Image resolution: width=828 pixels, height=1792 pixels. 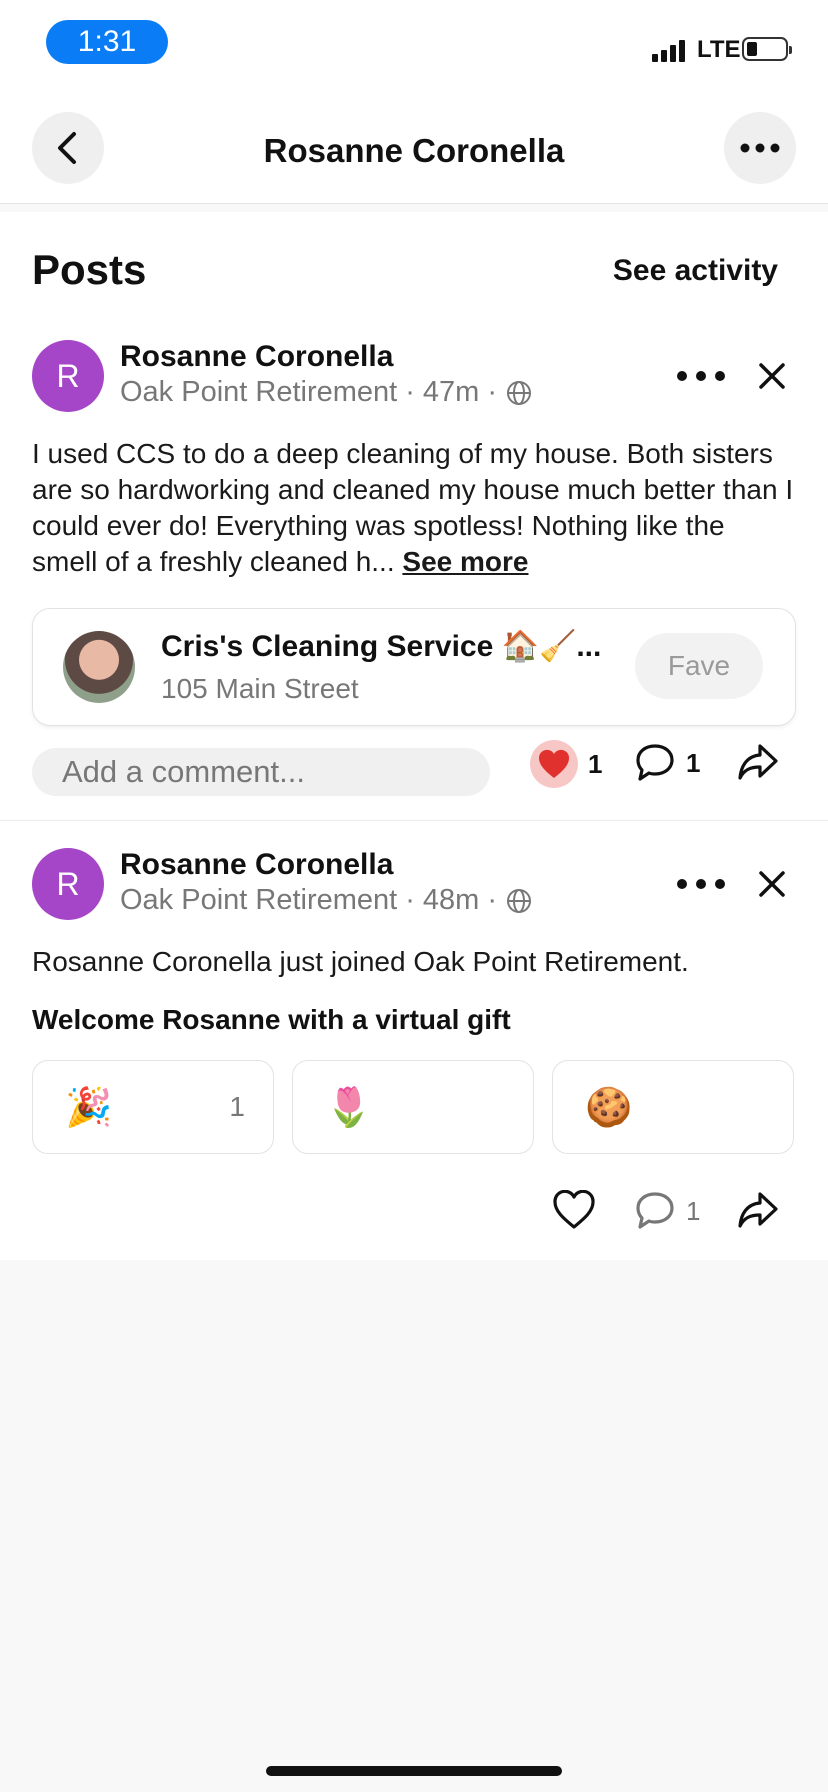 I want to click on network-label: LTE, so click(x=719, y=49).